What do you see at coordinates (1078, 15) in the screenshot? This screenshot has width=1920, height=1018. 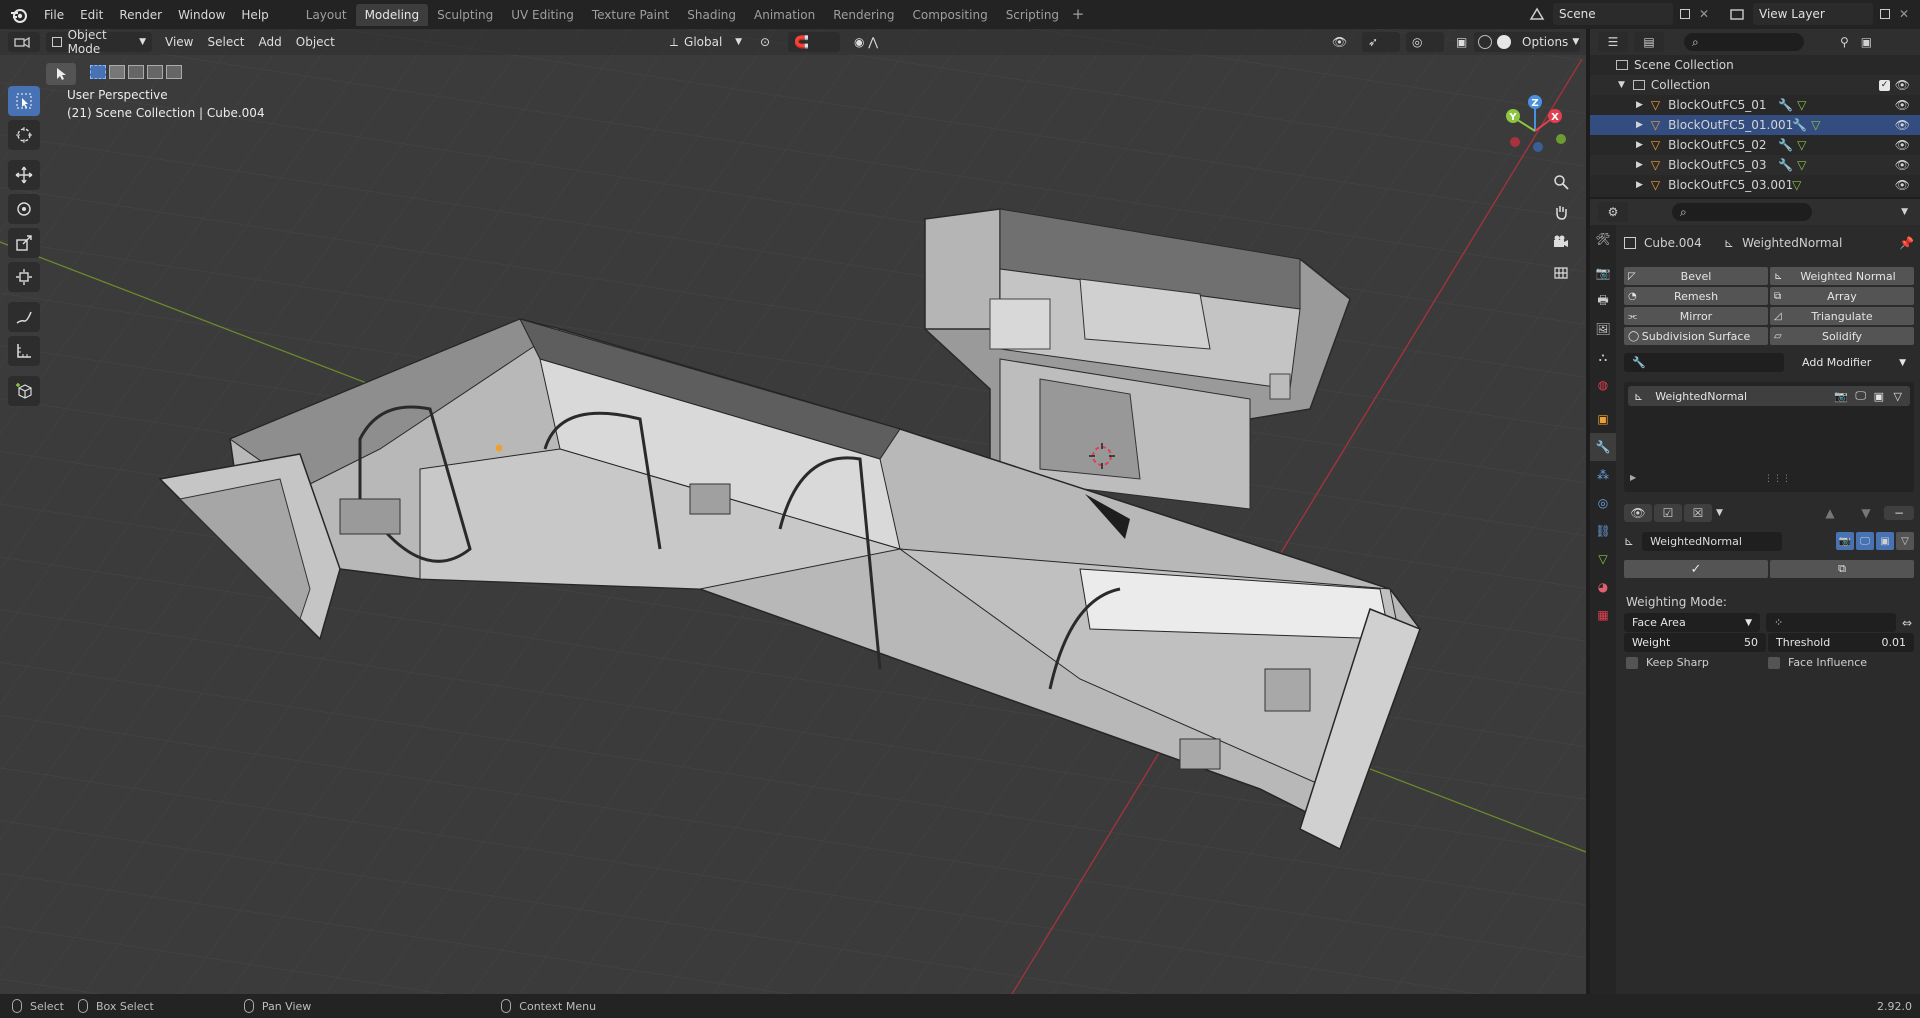 I see `add-workspace-button: +` at bounding box center [1078, 15].